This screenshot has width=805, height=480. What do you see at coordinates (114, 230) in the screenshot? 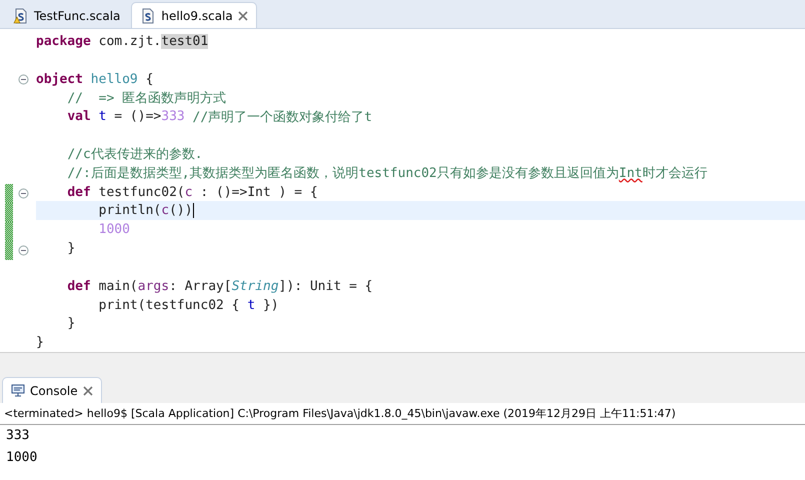
I see `code-token: 1000` at bounding box center [114, 230].